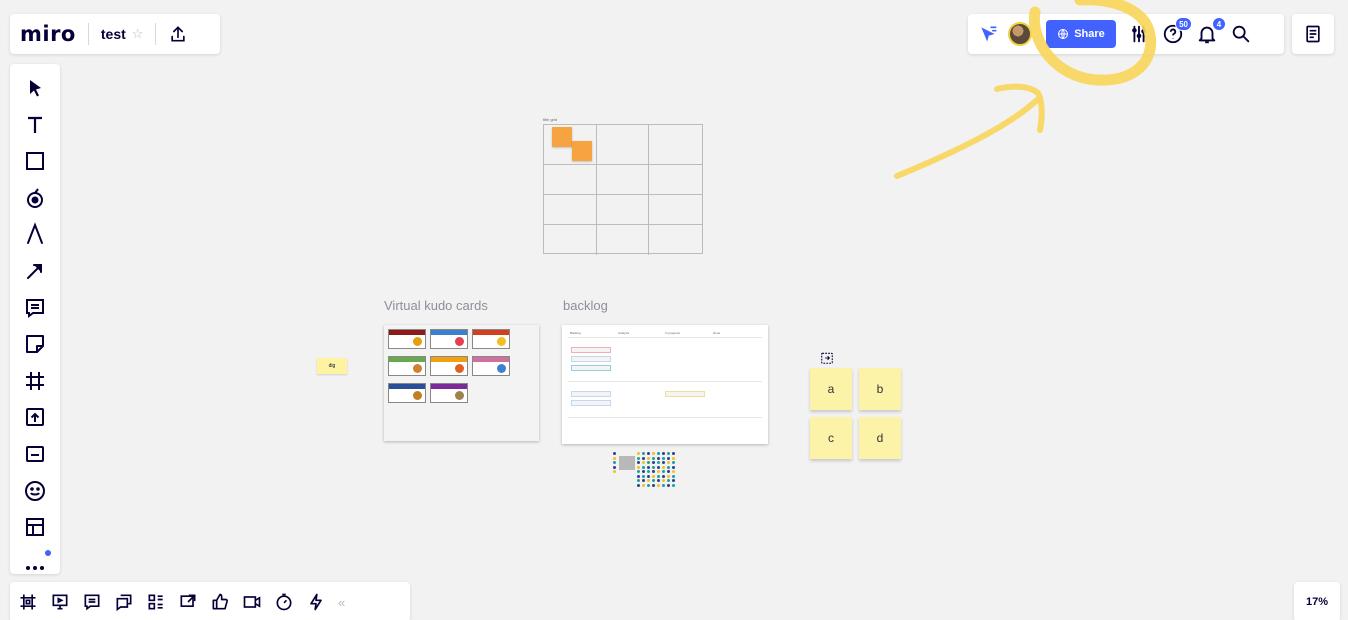 The image size is (1348, 620). Describe the element at coordinates (35, 381) in the screenshot. I see `frame-tool-icon` at that location.